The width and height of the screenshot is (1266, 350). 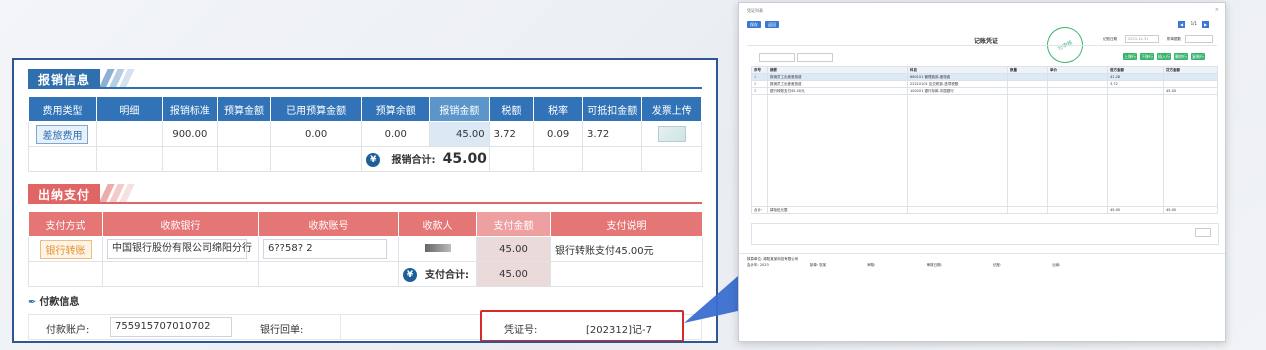 What do you see at coordinates (1193, 23) in the screenshot?
I see `page-indicator: 1/1` at bounding box center [1193, 23].